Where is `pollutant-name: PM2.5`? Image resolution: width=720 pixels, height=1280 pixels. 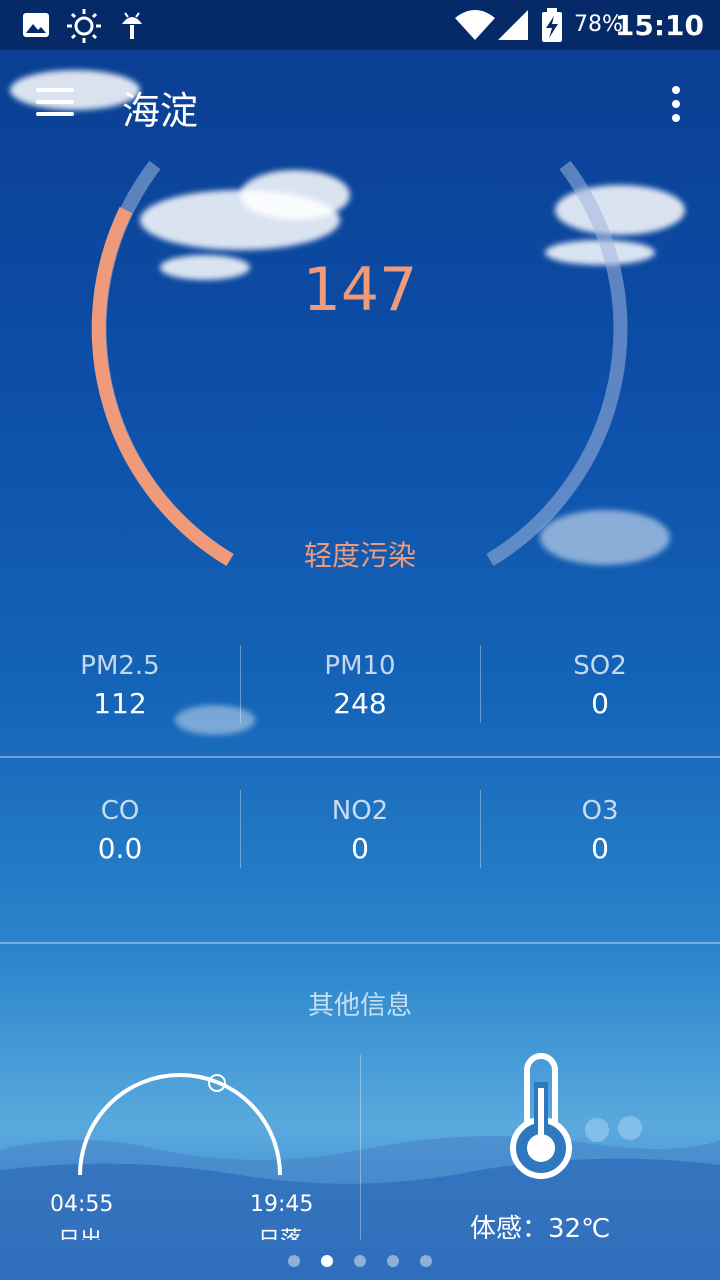 pollutant-name: PM2.5 is located at coordinates (120, 666).